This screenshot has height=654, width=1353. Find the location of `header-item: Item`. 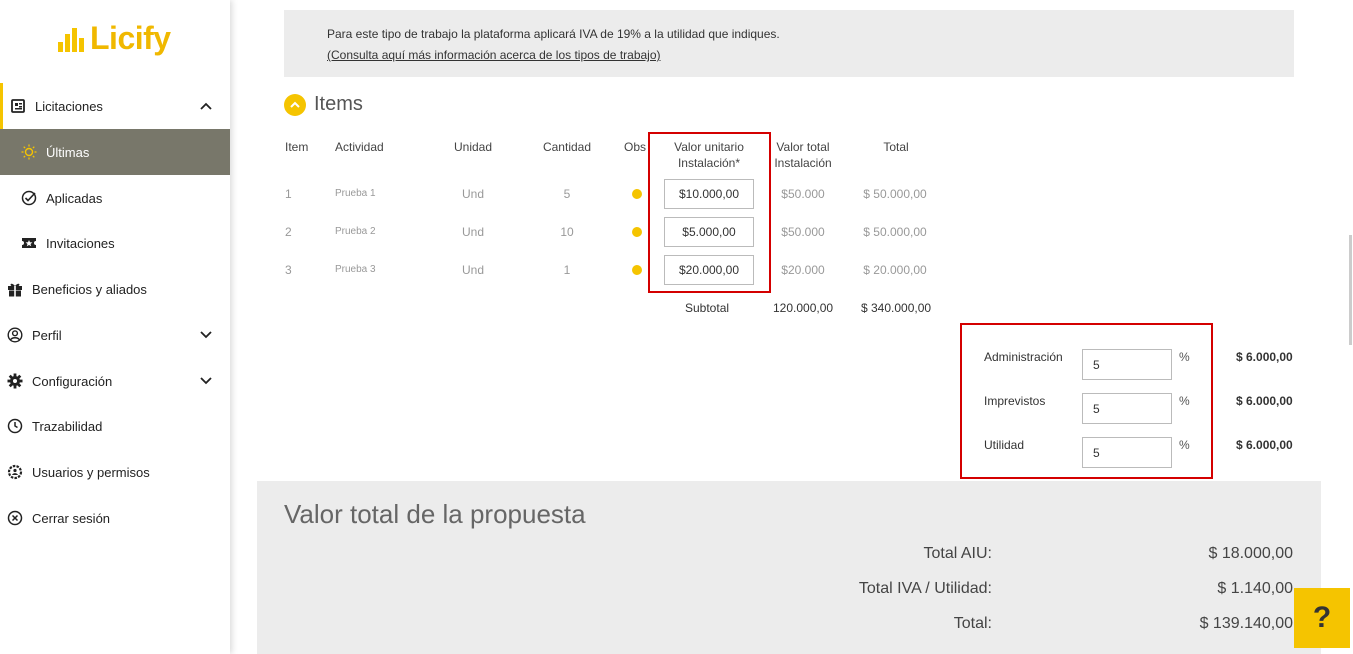

header-item: Item is located at coordinates (297, 147).